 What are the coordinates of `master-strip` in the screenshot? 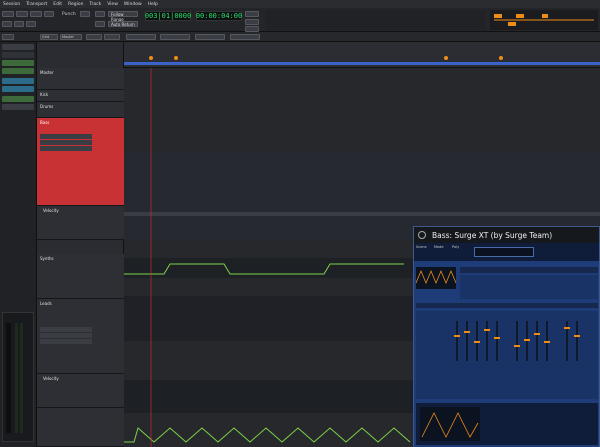 It's located at (18, 377).